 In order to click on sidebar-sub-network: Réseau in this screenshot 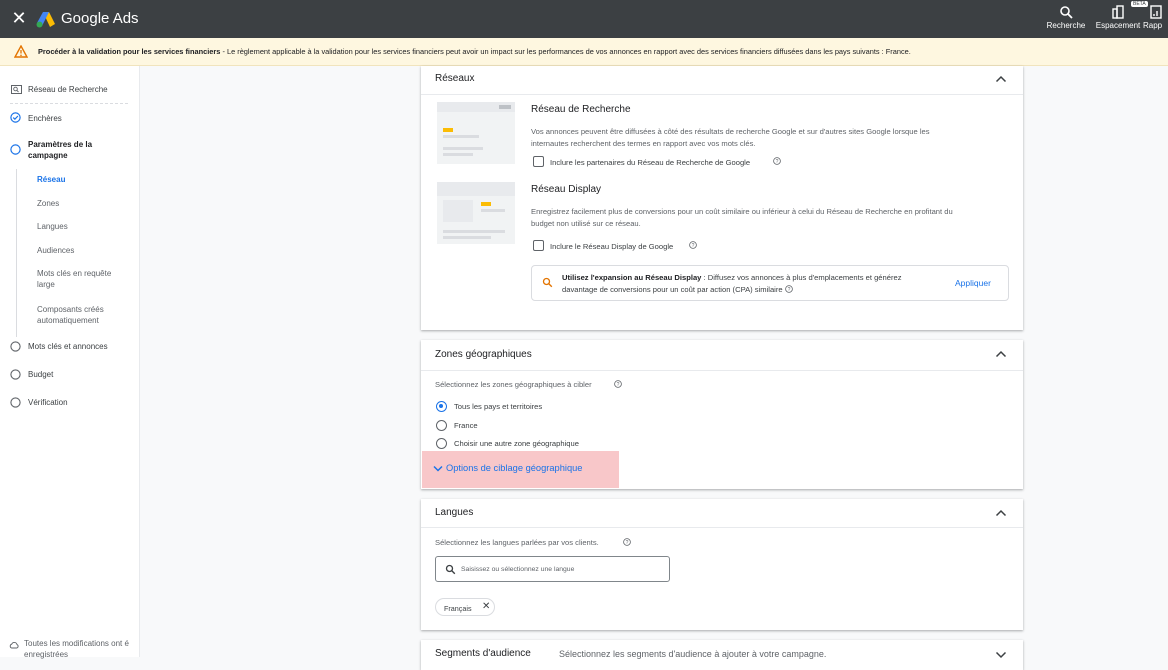, I will do `click(51, 179)`.